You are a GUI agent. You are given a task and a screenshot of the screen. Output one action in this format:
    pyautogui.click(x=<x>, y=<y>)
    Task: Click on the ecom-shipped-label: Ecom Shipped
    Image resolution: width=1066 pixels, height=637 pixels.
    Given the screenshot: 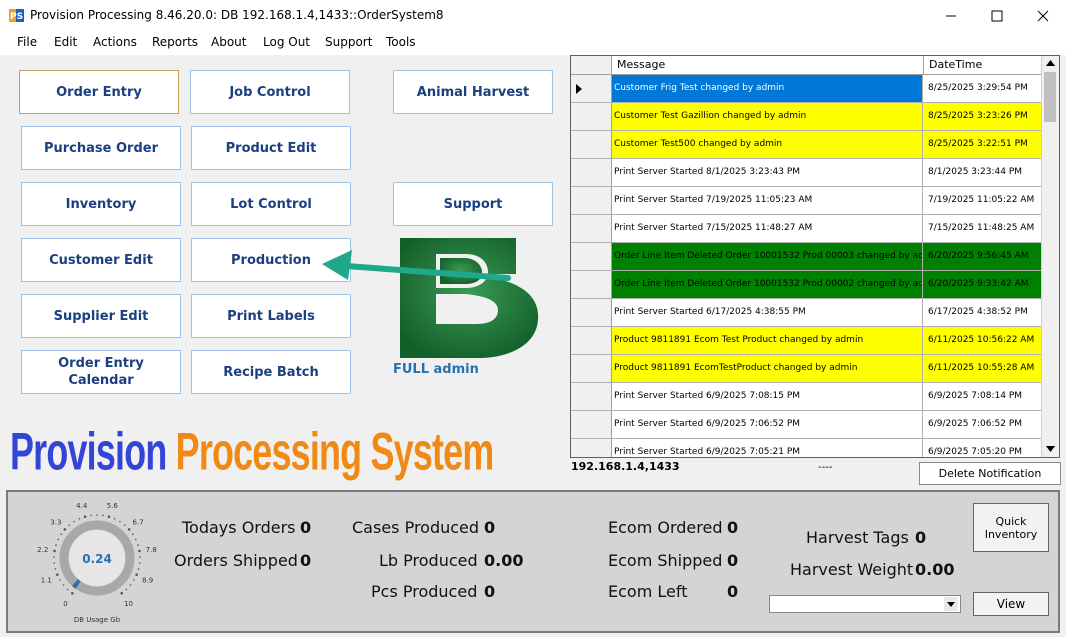 What is the action you would take?
    pyautogui.click(x=665, y=560)
    